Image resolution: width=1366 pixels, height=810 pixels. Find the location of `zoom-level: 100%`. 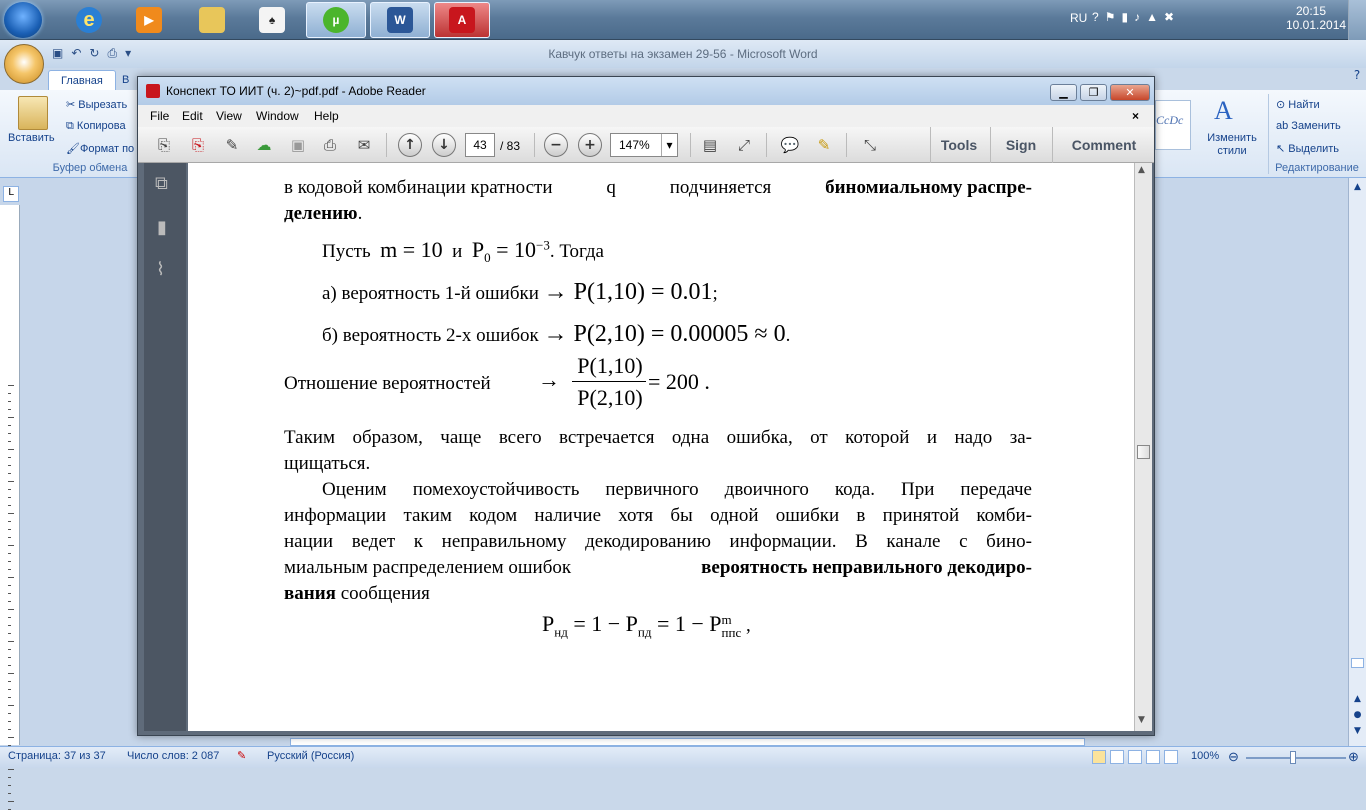

zoom-level: 100% is located at coordinates (1205, 756).